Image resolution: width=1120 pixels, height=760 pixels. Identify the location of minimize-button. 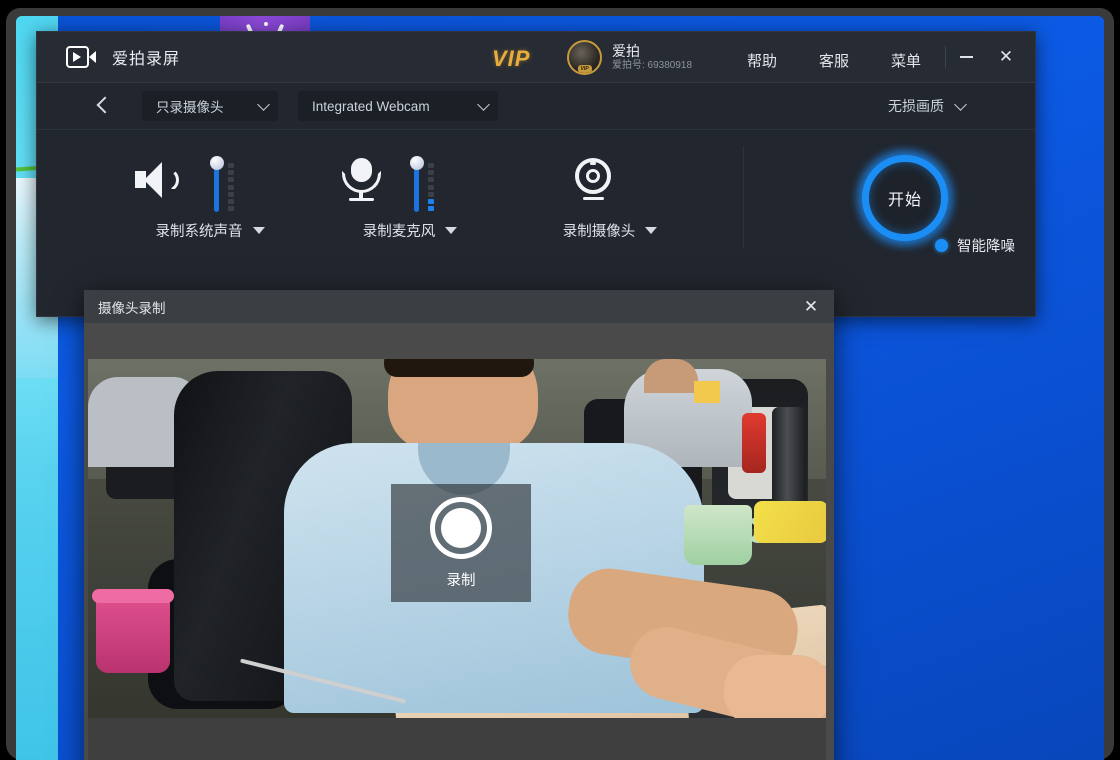
(966, 57).